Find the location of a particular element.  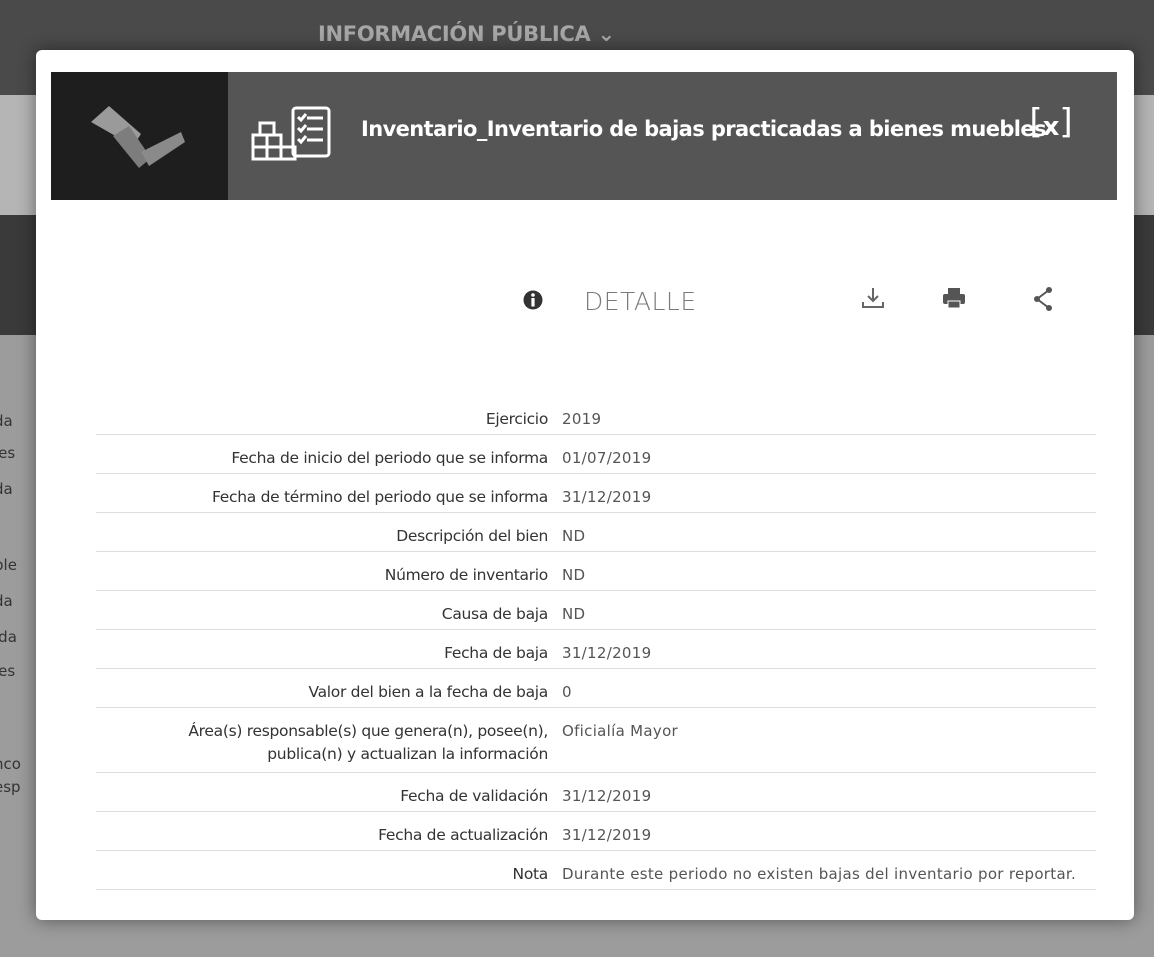

detail-value: 0 is located at coordinates (567, 692).